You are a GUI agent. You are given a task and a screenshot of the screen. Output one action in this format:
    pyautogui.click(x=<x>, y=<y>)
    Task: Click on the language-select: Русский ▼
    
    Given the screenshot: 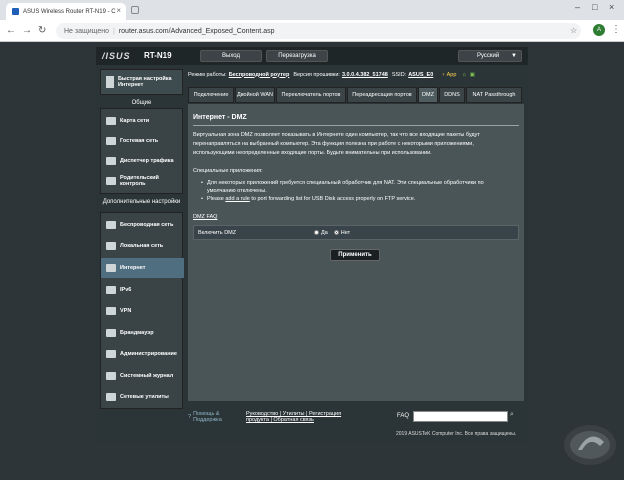 What is the action you would take?
    pyautogui.click(x=490, y=56)
    